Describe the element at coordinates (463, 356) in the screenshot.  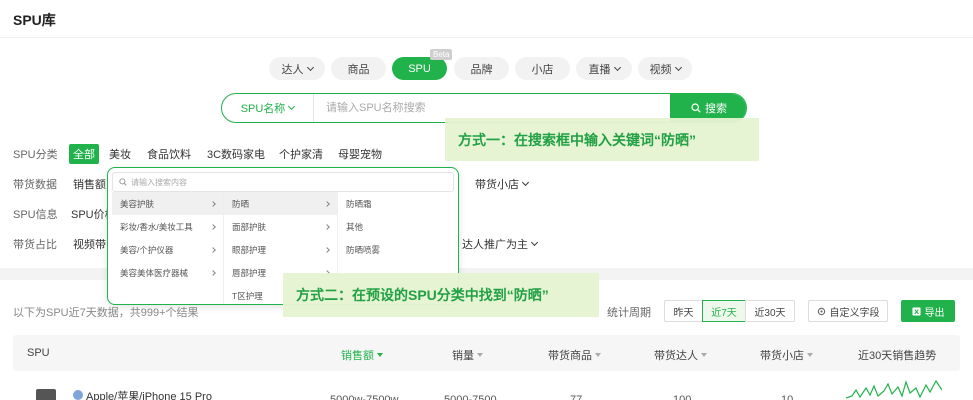
I see `column-label: 销量` at that location.